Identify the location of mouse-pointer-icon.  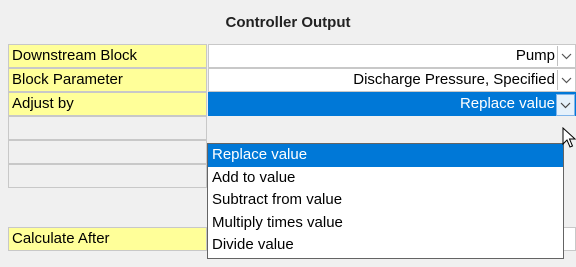
(569, 137).